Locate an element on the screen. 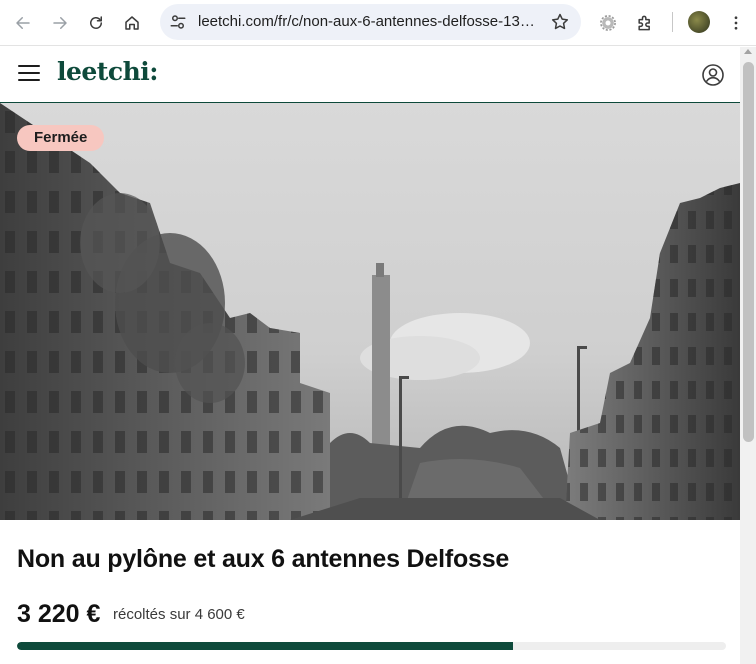 The width and height of the screenshot is (756, 664). leetchi-logo: leetchi: is located at coordinates (107, 71).